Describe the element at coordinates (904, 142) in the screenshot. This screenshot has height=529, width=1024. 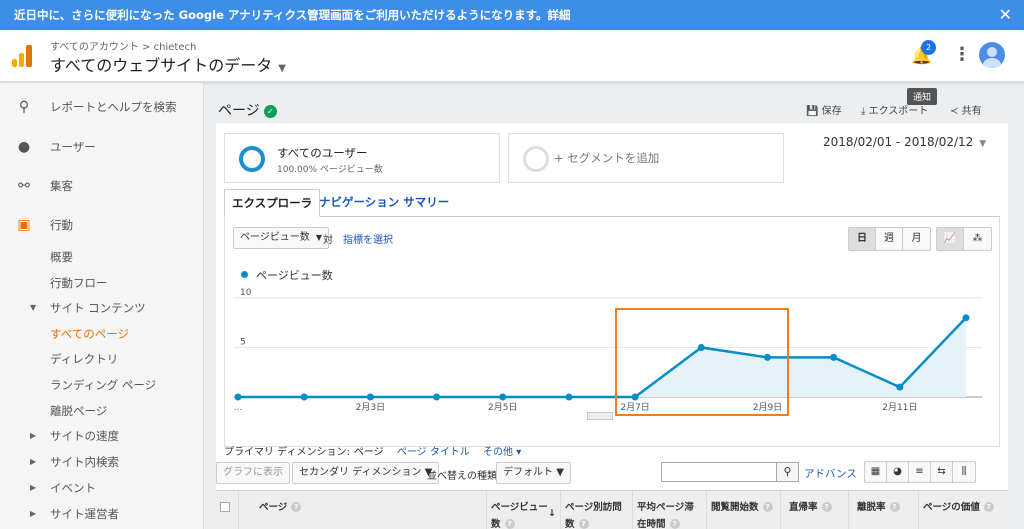
I see `date-range-picker: 2018/02/01 - 2018/02/12 ▼` at that location.